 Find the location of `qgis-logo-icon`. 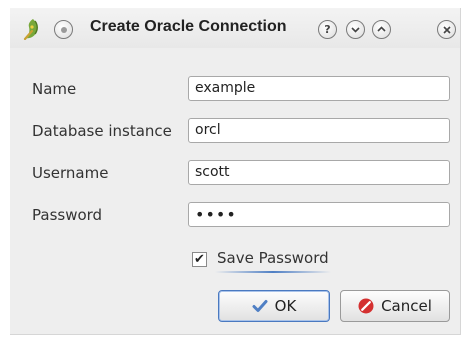

qgis-logo-icon is located at coordinates (30, 29).